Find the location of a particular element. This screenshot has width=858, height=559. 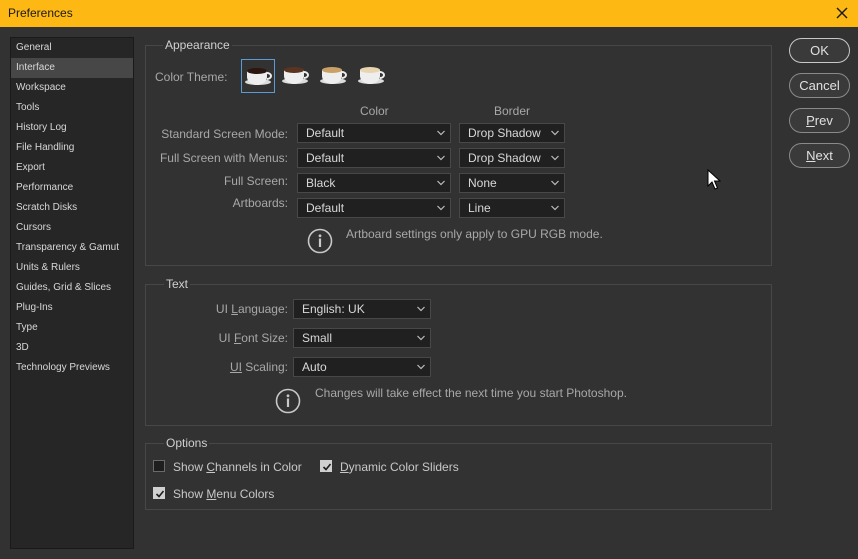

cancel-button: Cancel is located at coordinates (819, 85).